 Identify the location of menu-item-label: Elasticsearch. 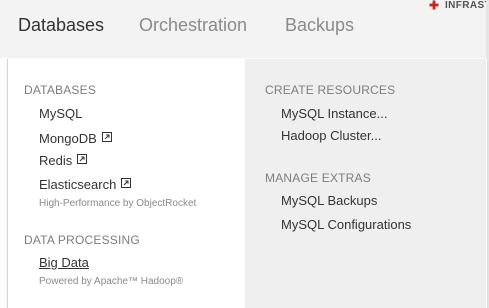
(78, 184).